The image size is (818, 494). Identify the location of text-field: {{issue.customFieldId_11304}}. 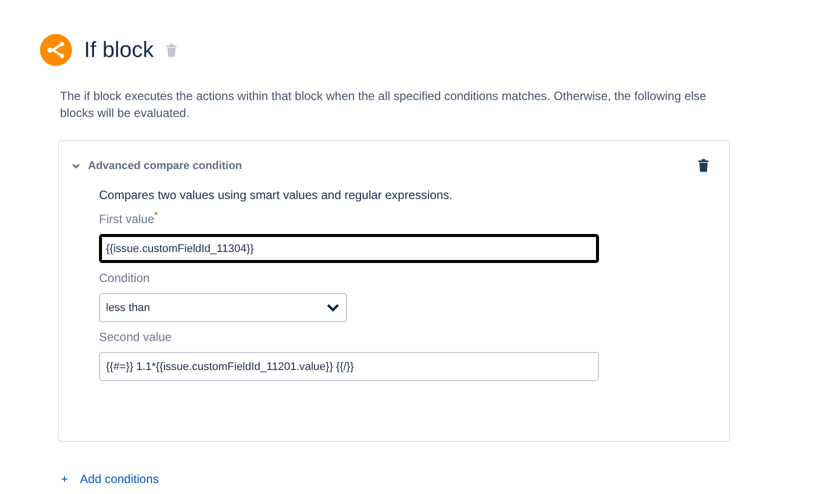
(349, 248).